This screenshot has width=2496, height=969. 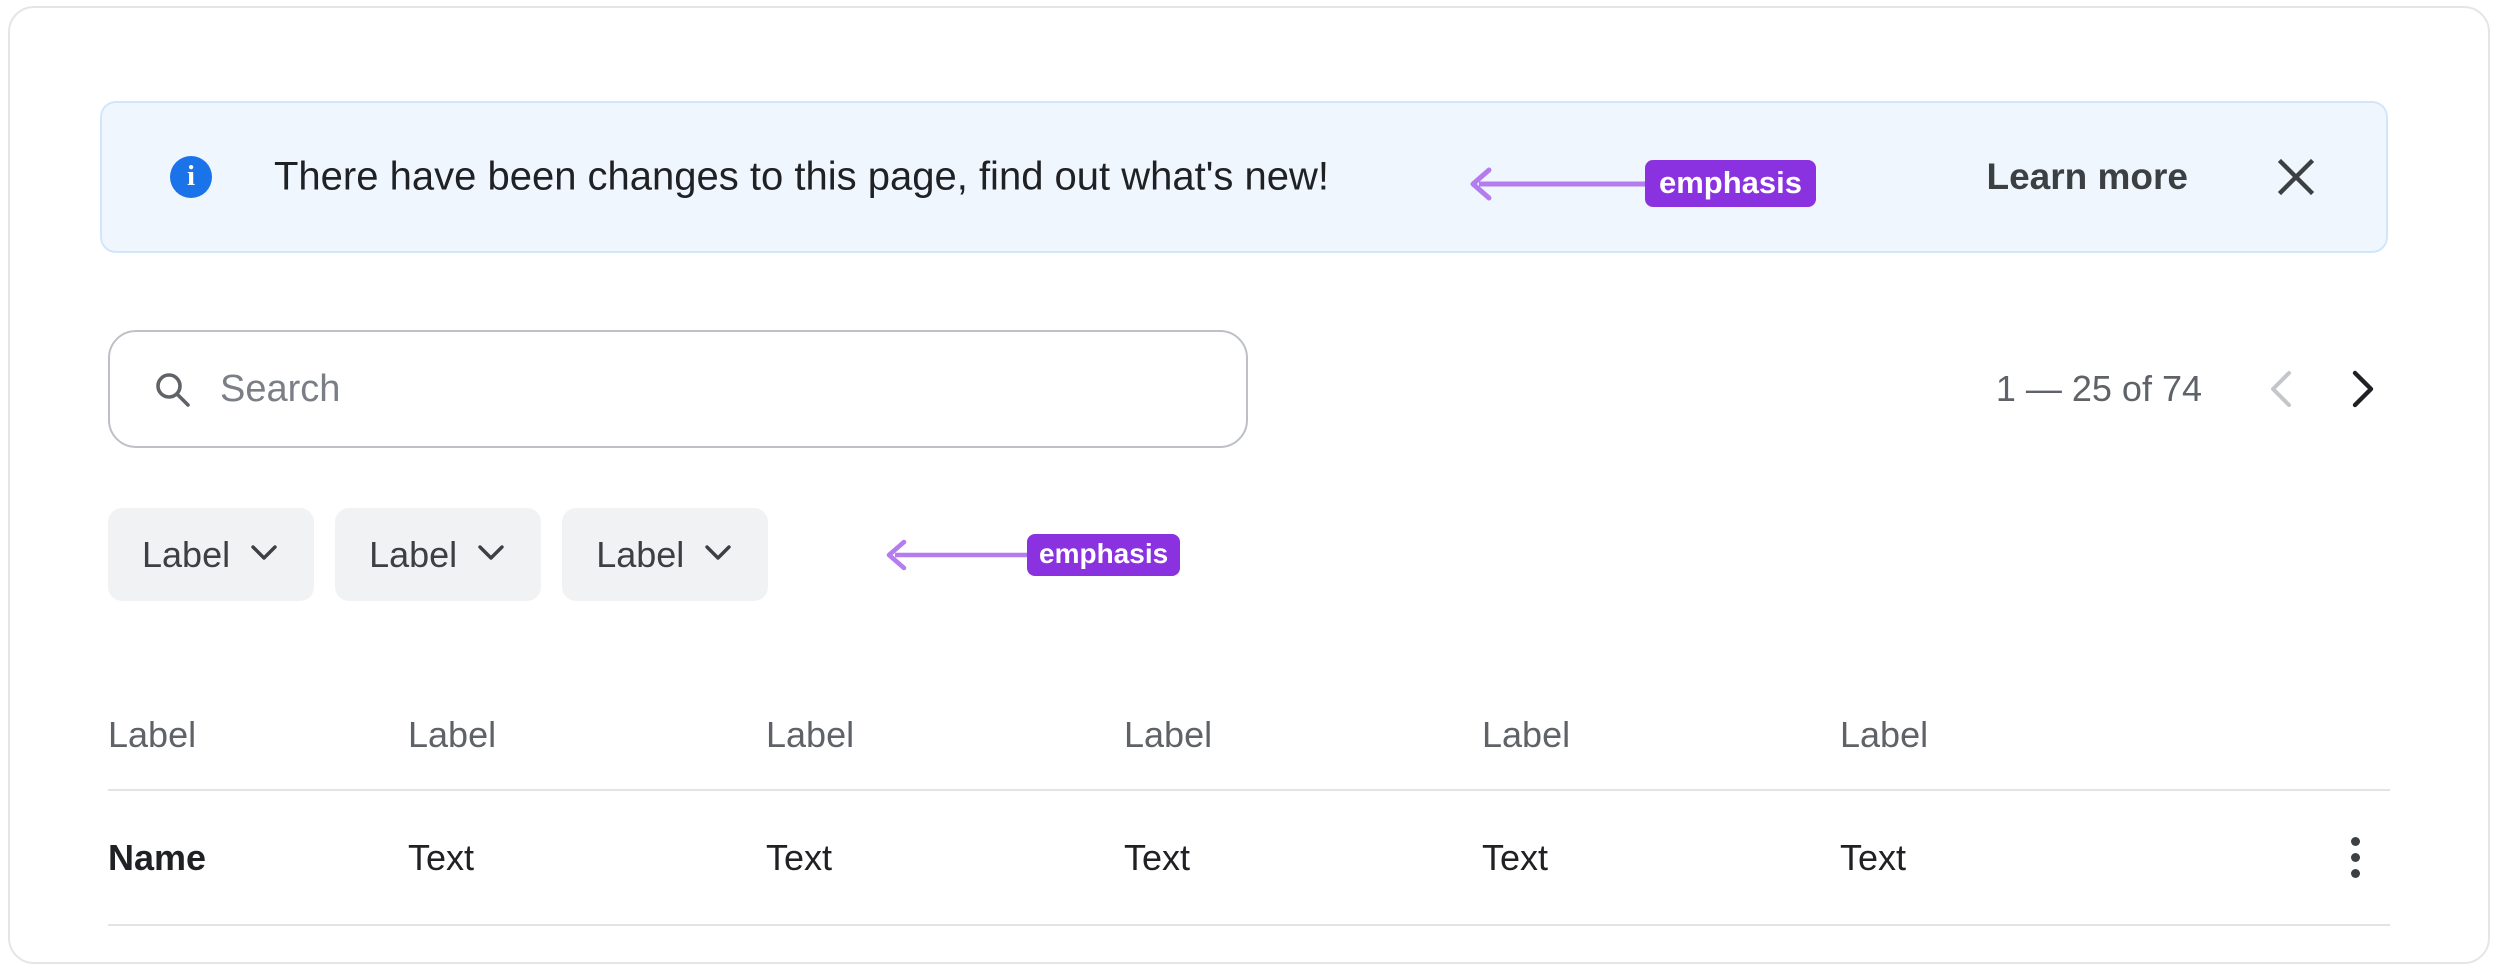 I want to click on table-cell-4: Text, so click(x=1157, y=857).